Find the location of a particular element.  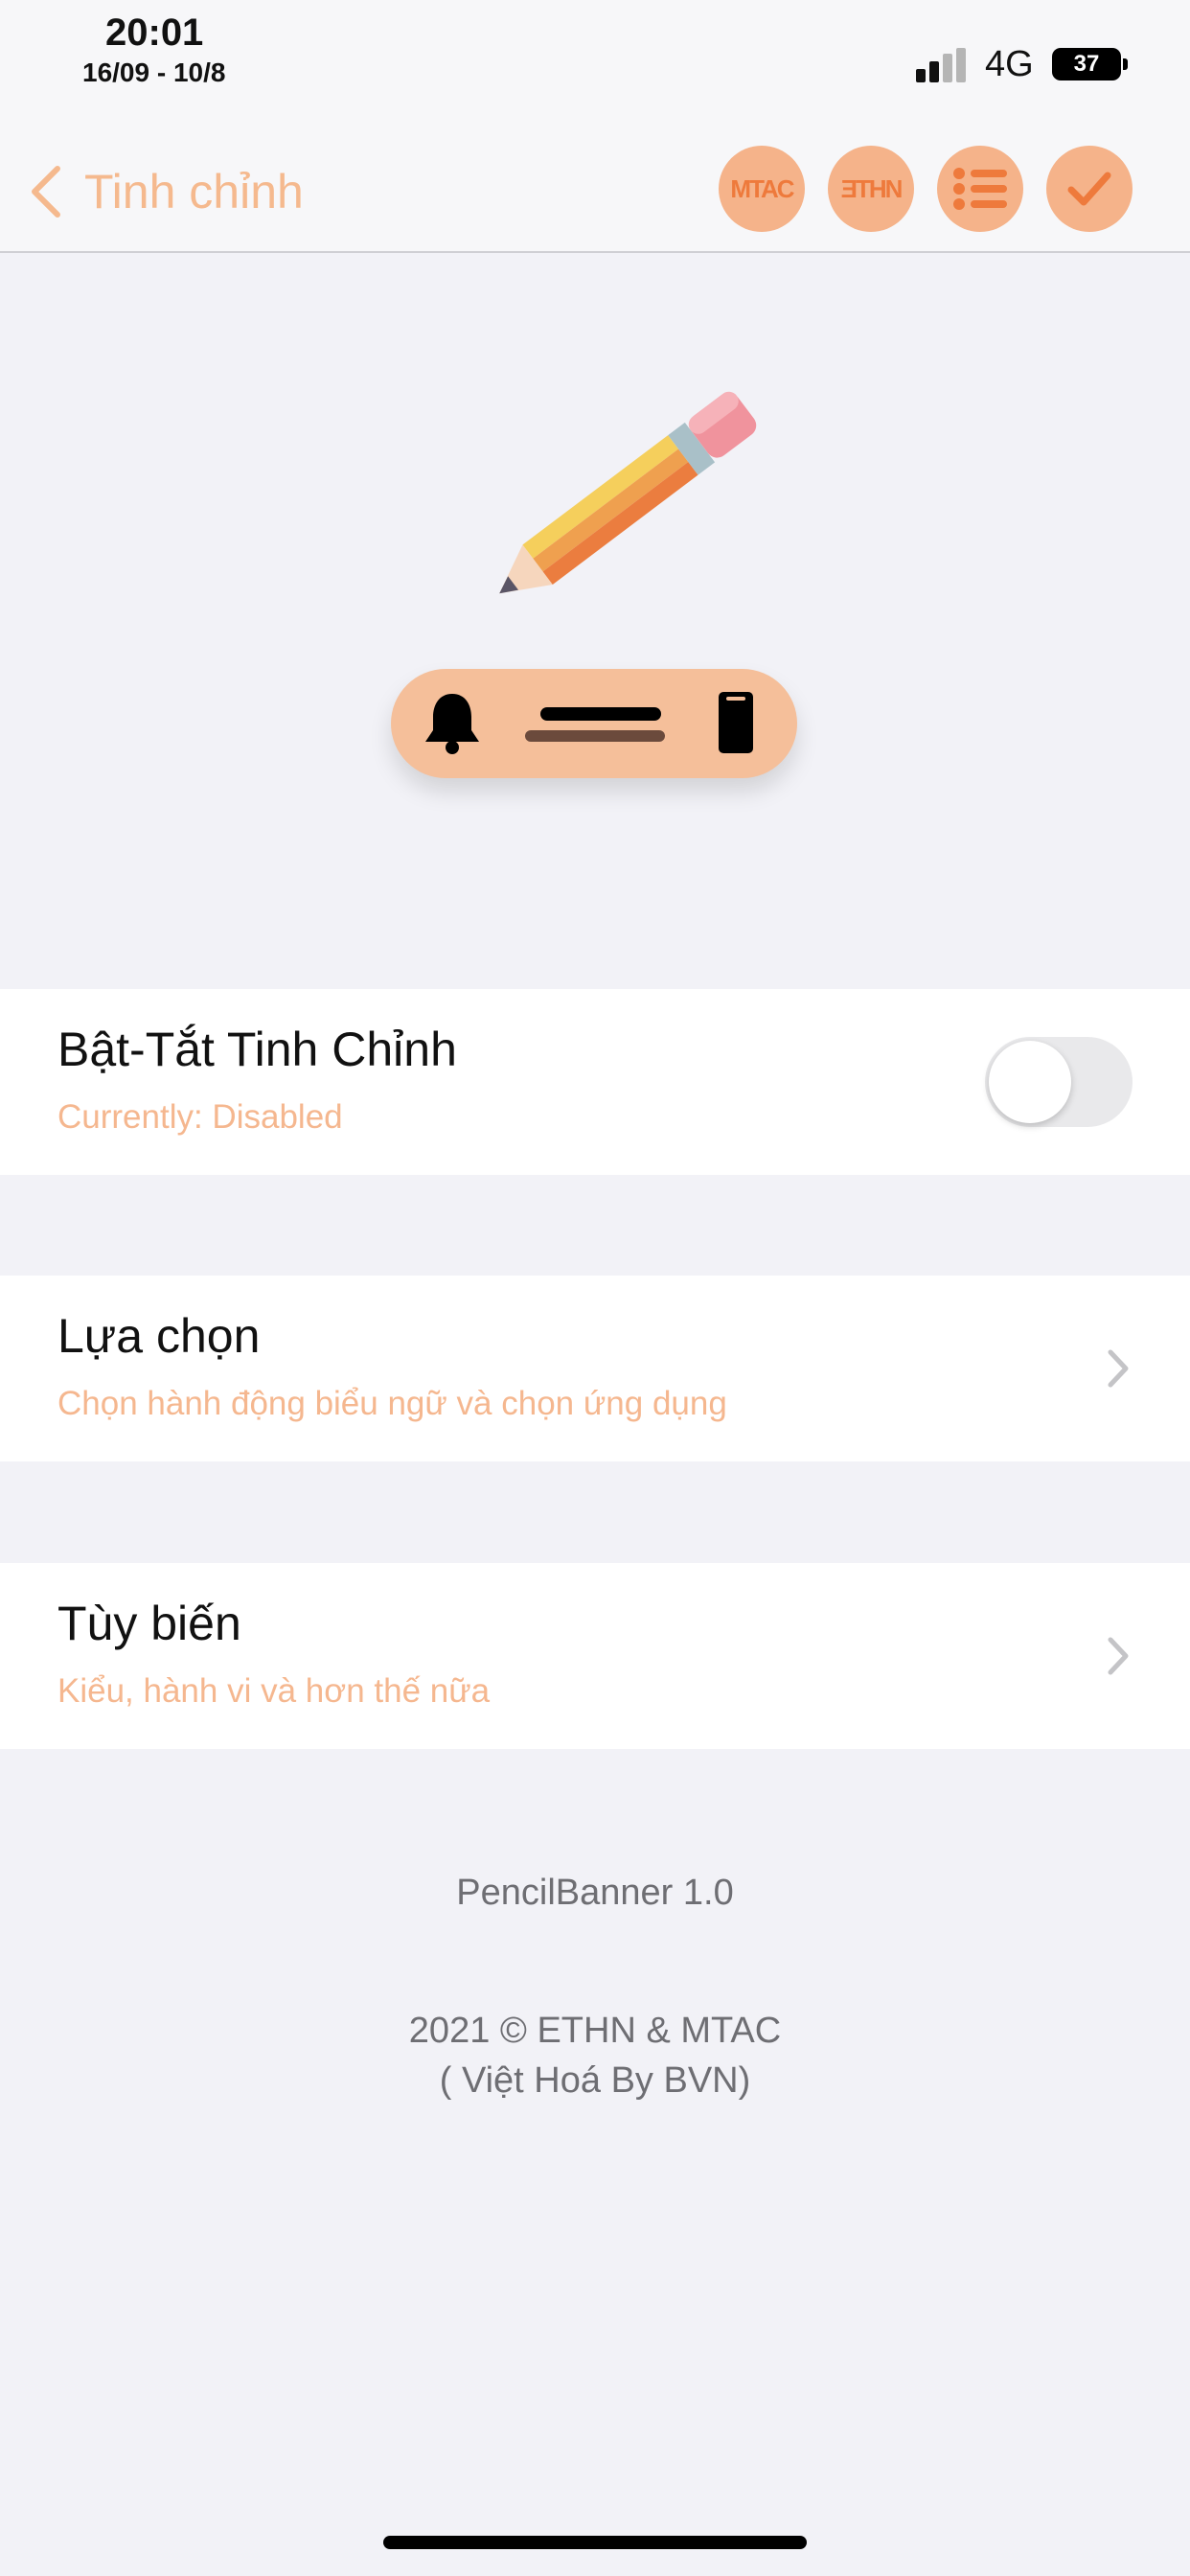

back-button: Tinh chỉnh is located at coordinates (167, 191).